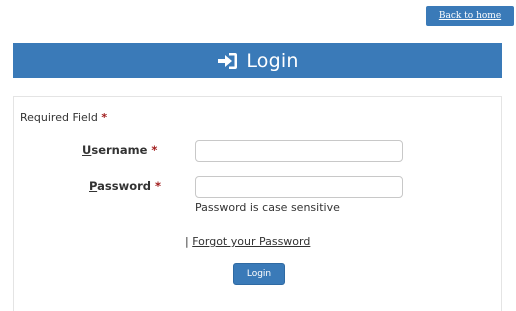  Describe the element at coordinates (104, 117) in the screenshot. I see `required-star: *` at that location.